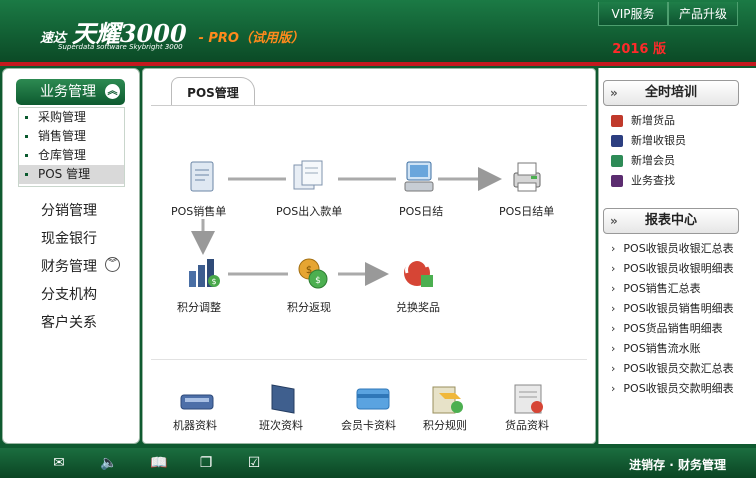  I want to click on pos-cash-in-out-label: POS出入款单, so click(309, 211).